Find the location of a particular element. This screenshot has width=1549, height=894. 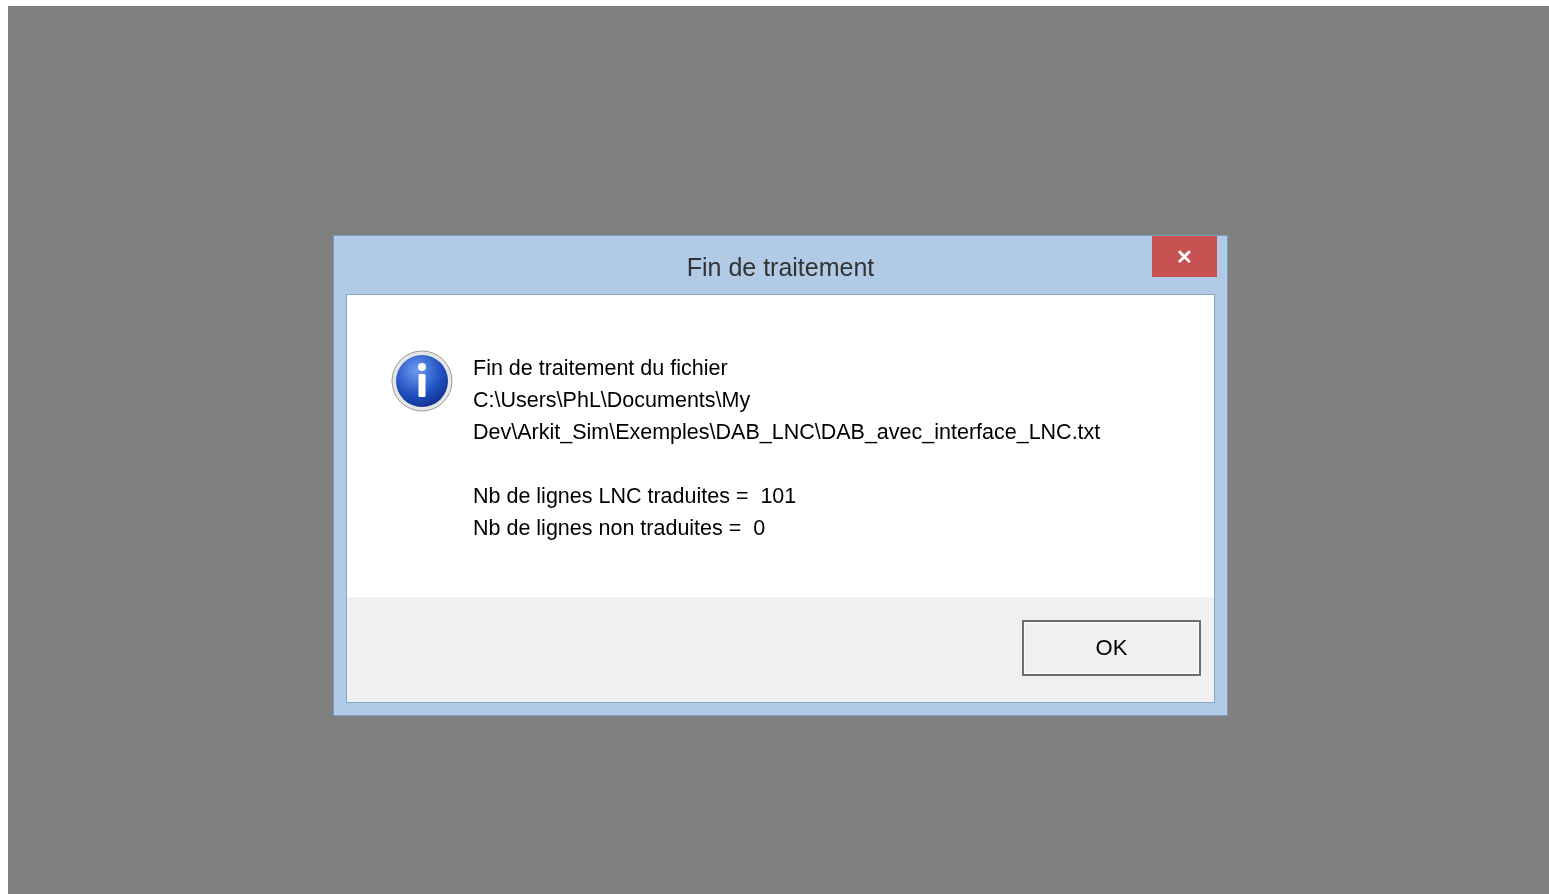

window-title: Fin de traitement is located at coordinates (780, 267).